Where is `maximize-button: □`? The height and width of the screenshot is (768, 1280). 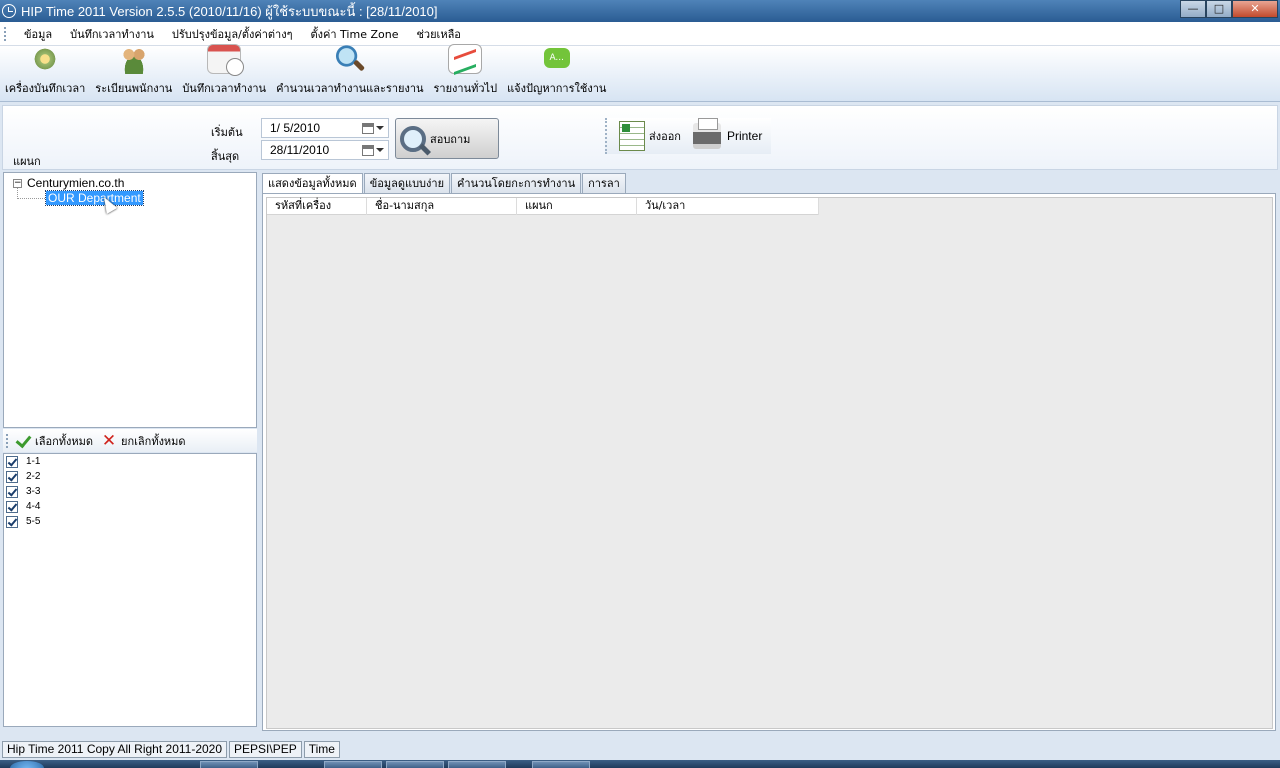
maximize-button: □ is located at coordinates (1219, 9).